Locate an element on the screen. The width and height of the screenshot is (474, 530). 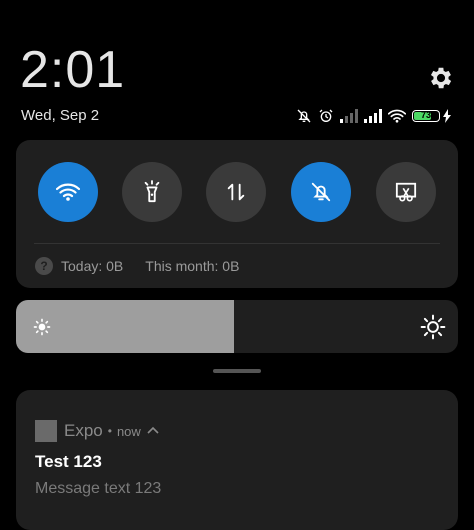
drag-handle is located at coordinates (237, 371).